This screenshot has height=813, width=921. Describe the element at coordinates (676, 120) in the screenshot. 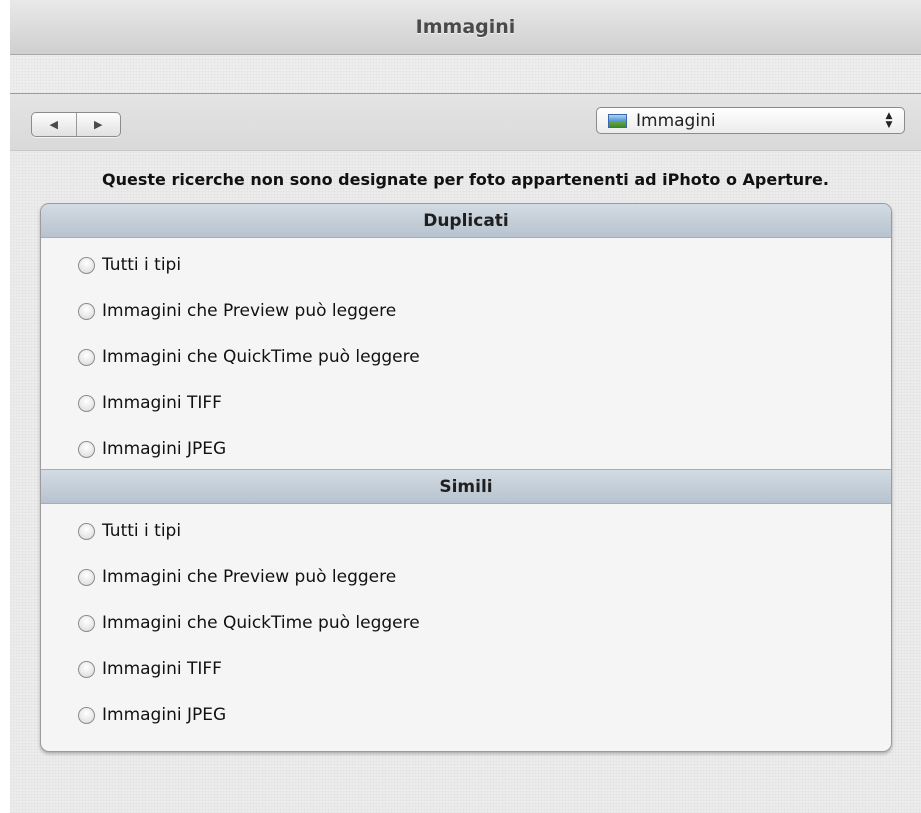

I see `category-popup-label: Immagini` at that location.